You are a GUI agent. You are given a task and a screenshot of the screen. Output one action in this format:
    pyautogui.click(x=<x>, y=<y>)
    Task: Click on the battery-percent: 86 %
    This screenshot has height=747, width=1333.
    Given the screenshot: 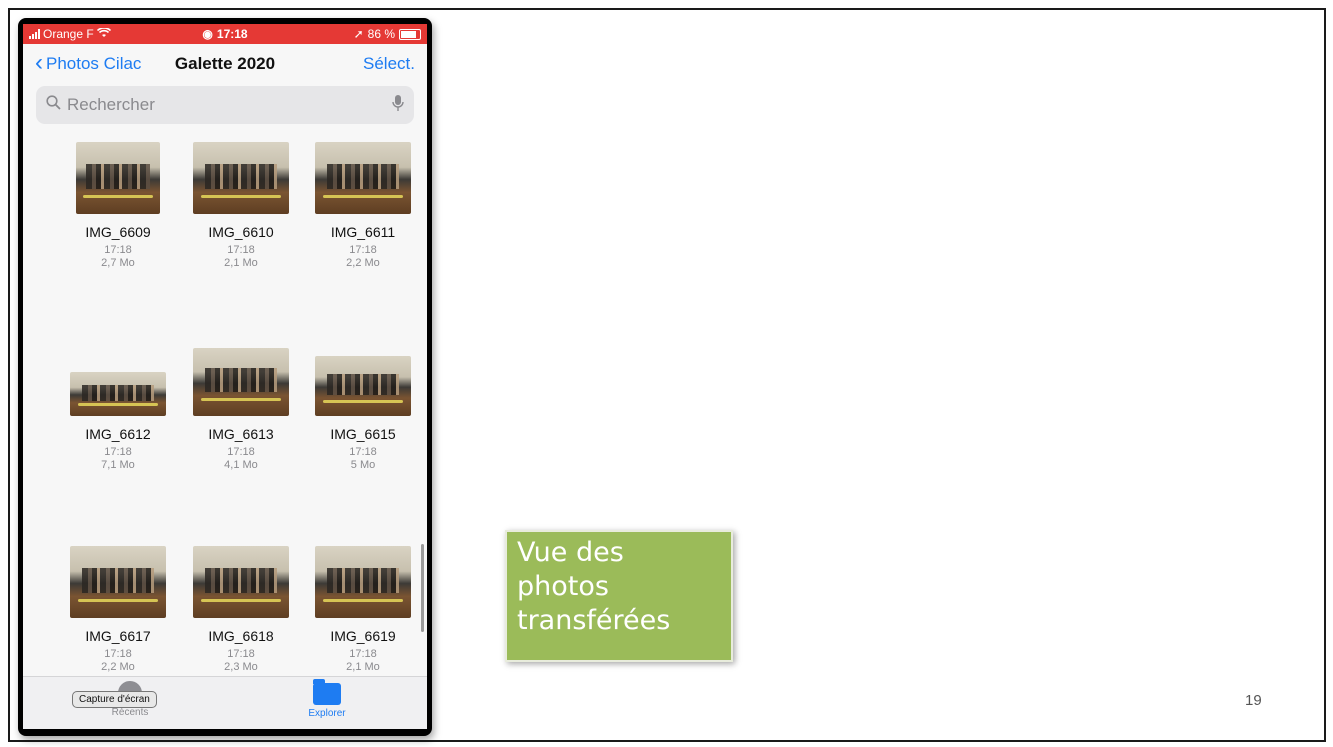 What is the action you would take?
    pyautogui.click(x=381, y=34)
    